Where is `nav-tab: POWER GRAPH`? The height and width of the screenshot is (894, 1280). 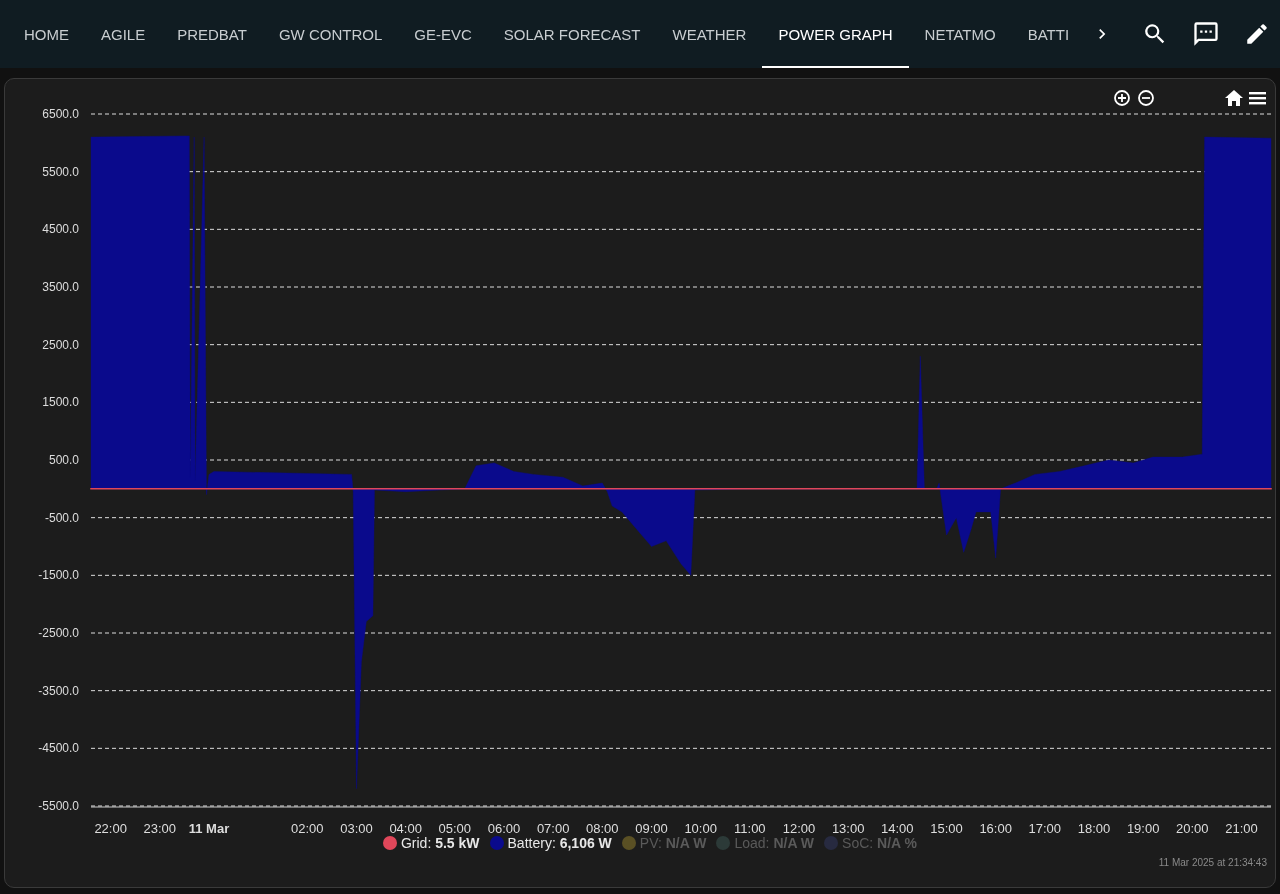 nav-tab: POWER GRAPH is located at coordinates (835, 34).